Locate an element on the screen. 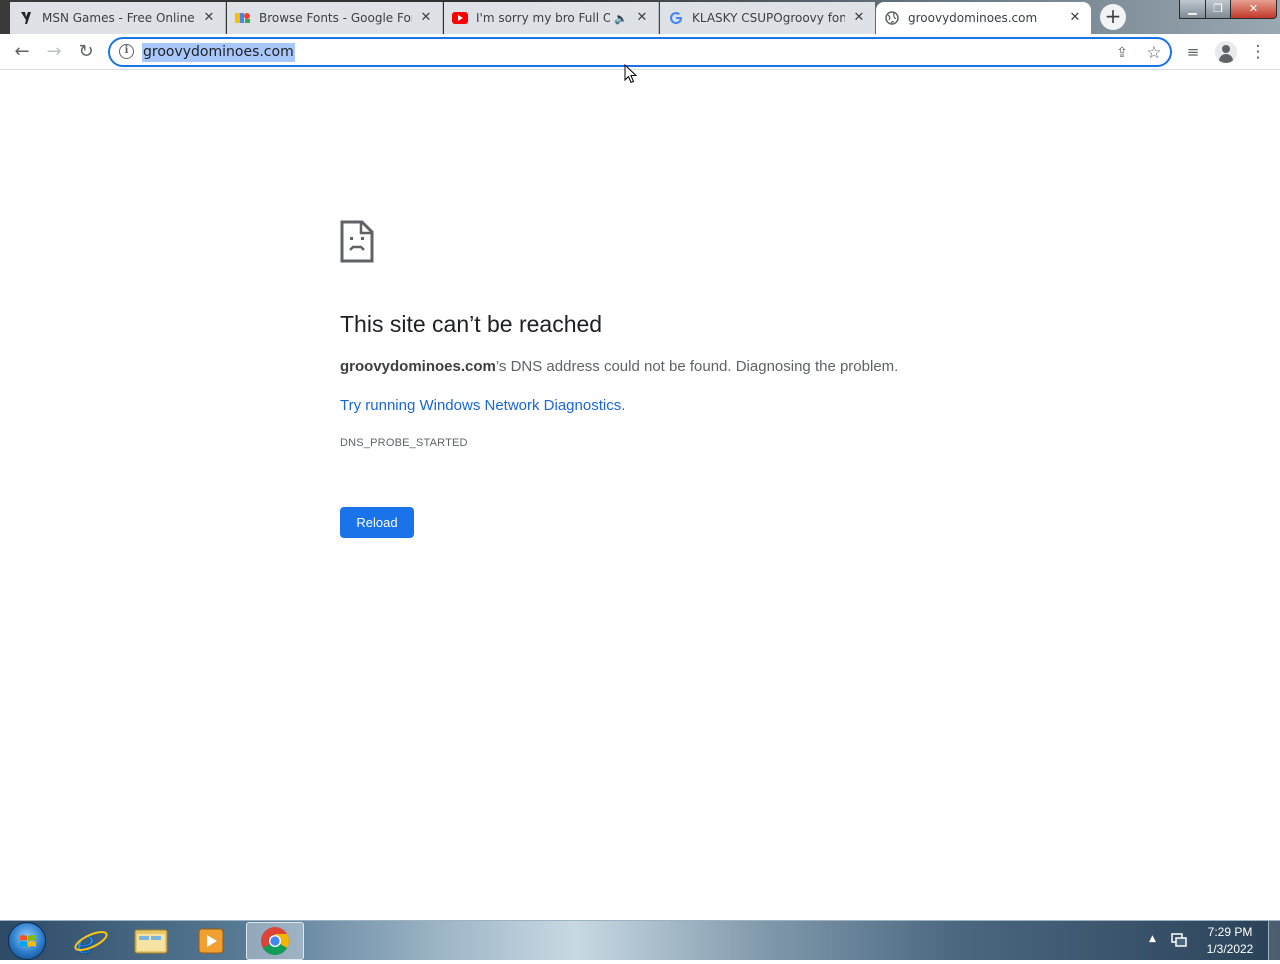  tab-title: KLASKY CSUPOgroovy font is located at coordinates (768, 18).